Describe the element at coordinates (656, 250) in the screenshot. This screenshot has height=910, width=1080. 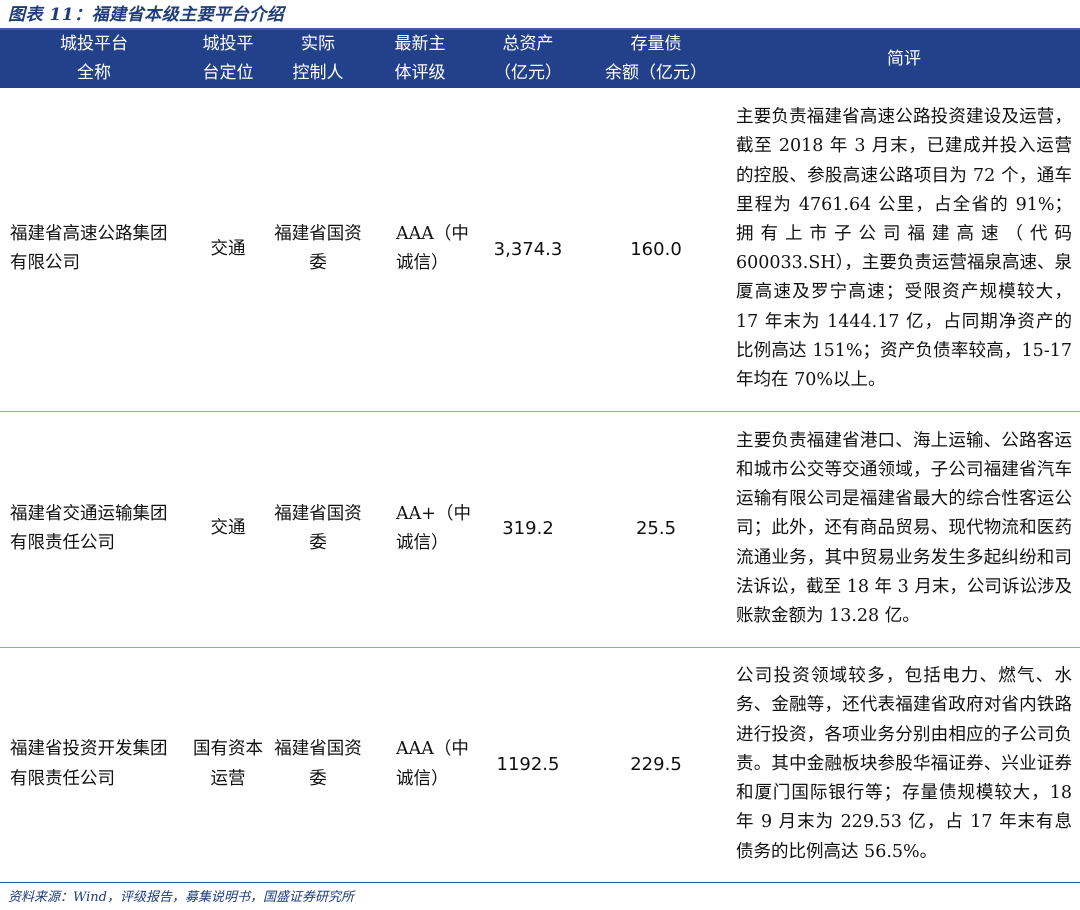
I see `cell-bond-balance: 160.0` at that location.